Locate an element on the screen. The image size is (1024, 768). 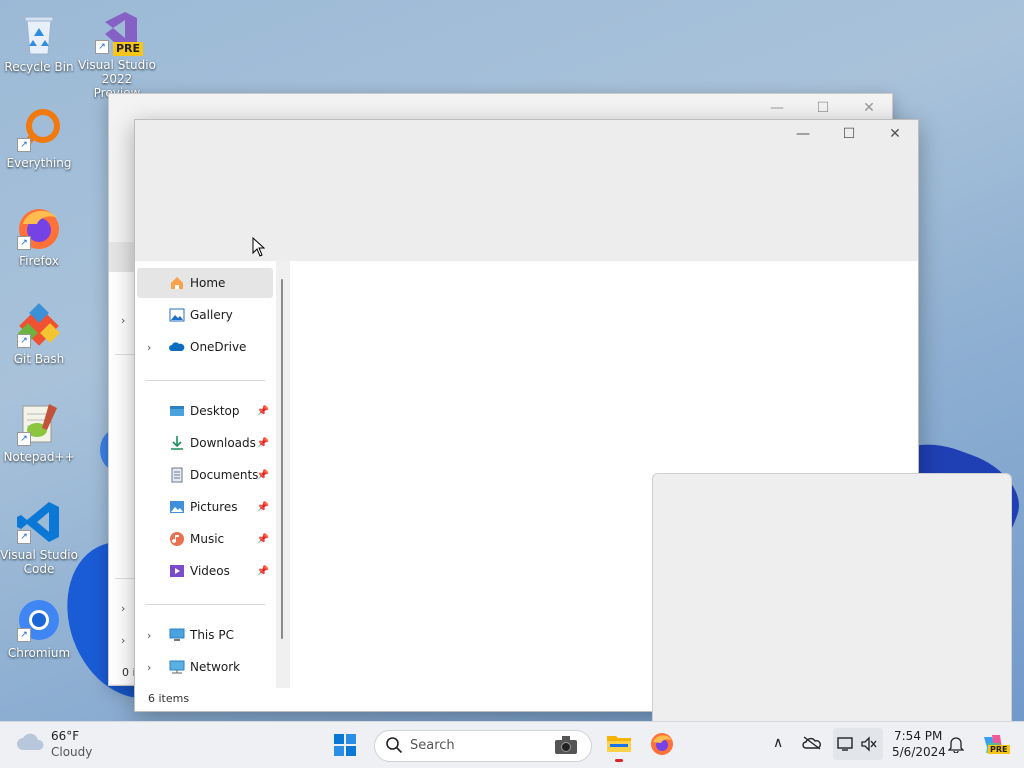
nav-item-this-pc: › This PC is located at coordinates (205, 635).